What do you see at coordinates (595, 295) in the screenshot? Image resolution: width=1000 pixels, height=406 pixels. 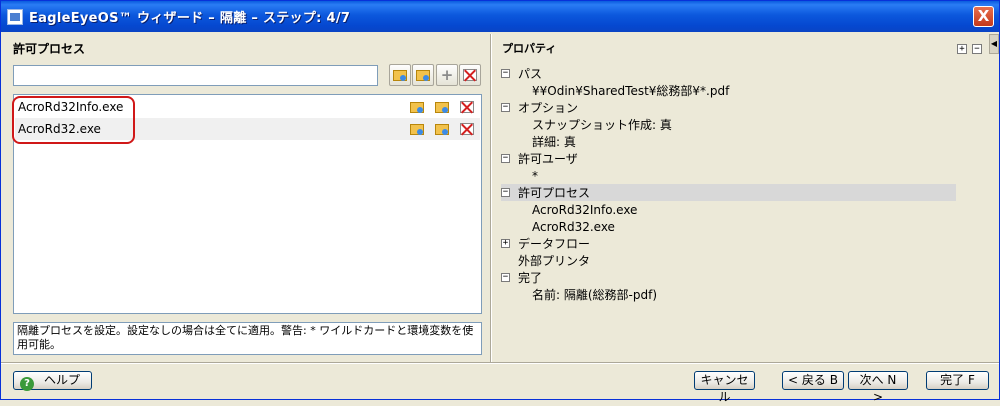 I see `tree-value: 名前: 隔離(総務部-pdf)` at bounding box center [595, 295].